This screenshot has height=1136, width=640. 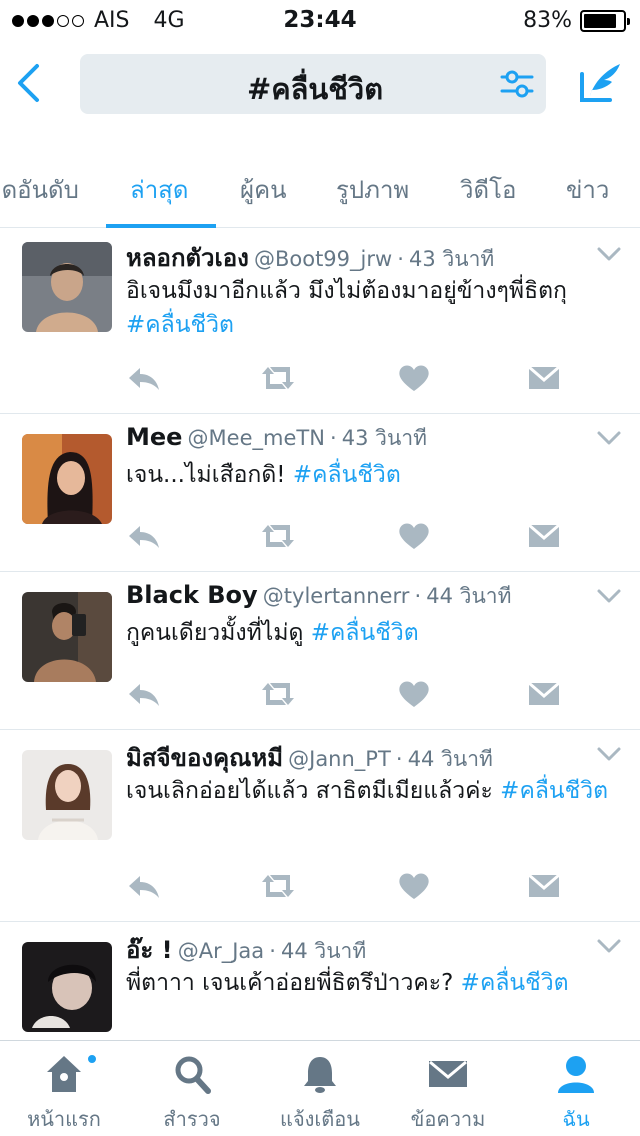 What do you see at coordinates (187, 258) in the screenshot?
I see `display-name: หลอกตัวเอง` at bounding box center [187, 258].